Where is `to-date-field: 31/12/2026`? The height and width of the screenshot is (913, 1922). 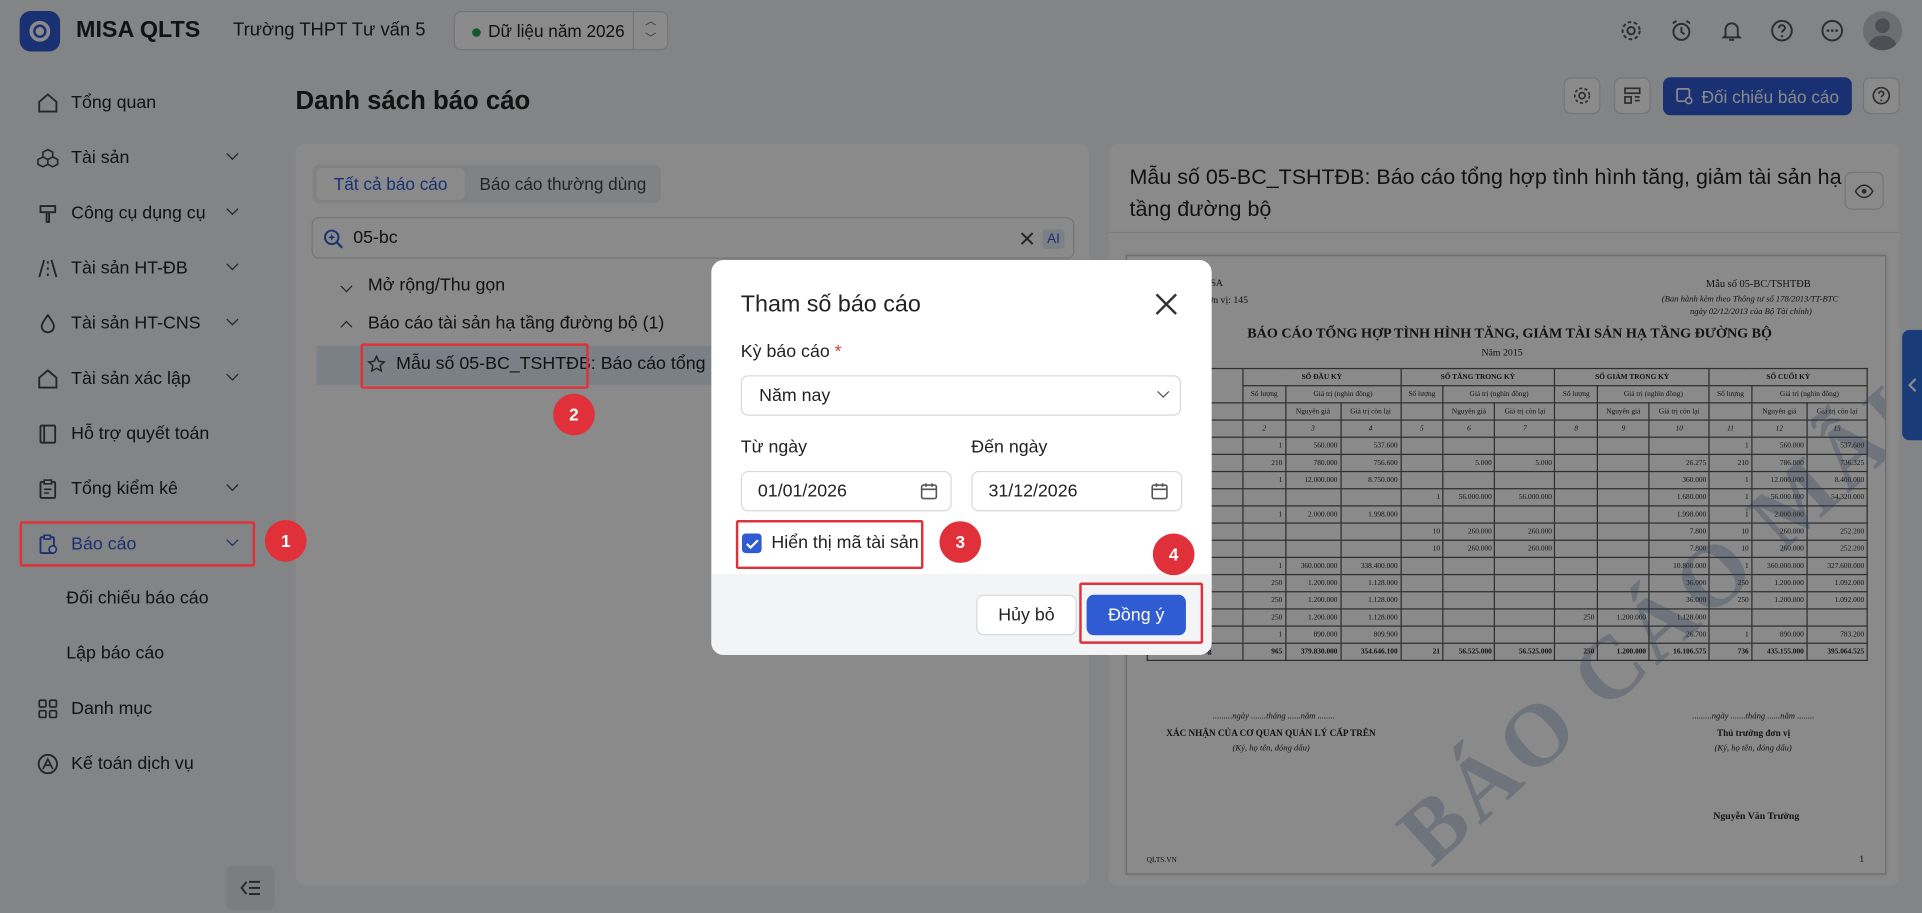 to-date-field: 31/12/2026 is located at coordinates (1077, 491).